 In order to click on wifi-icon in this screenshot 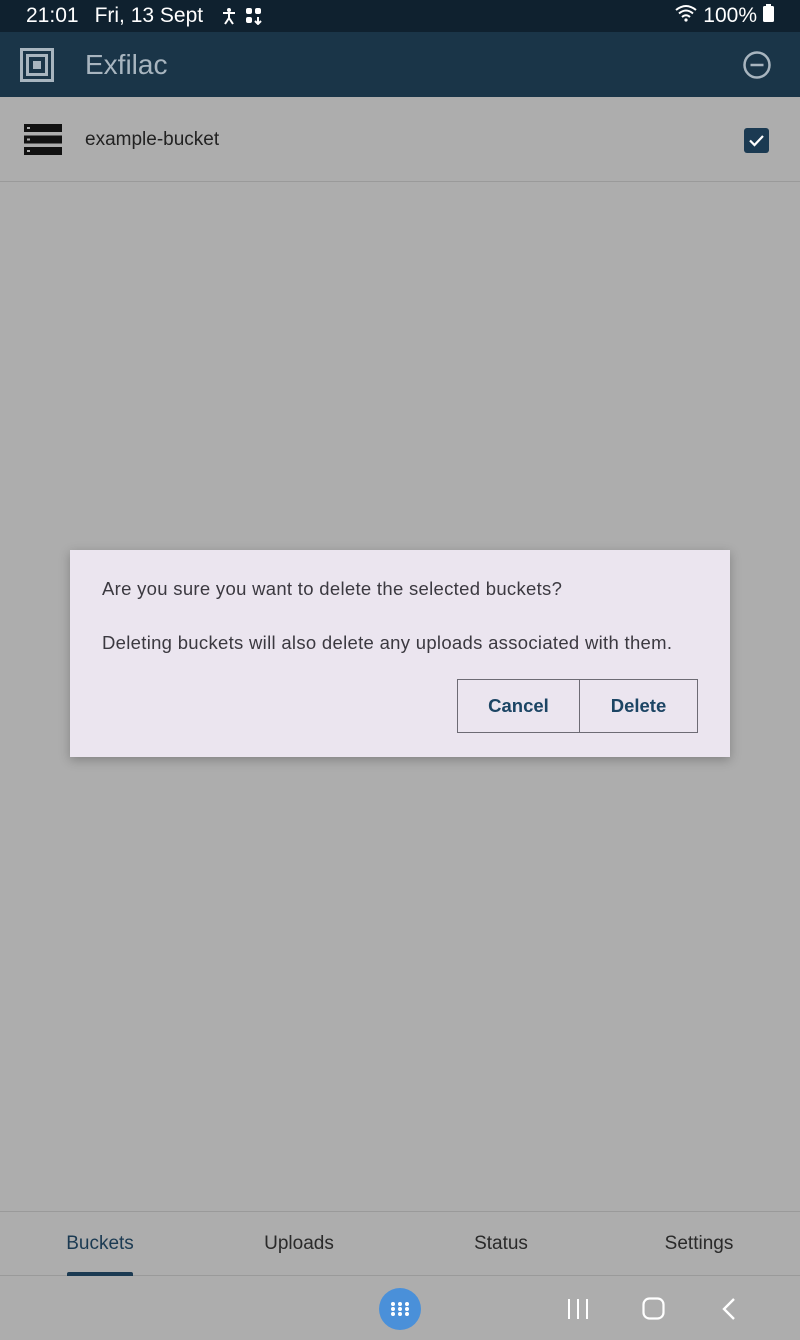, I will do `click(686, 16)`.